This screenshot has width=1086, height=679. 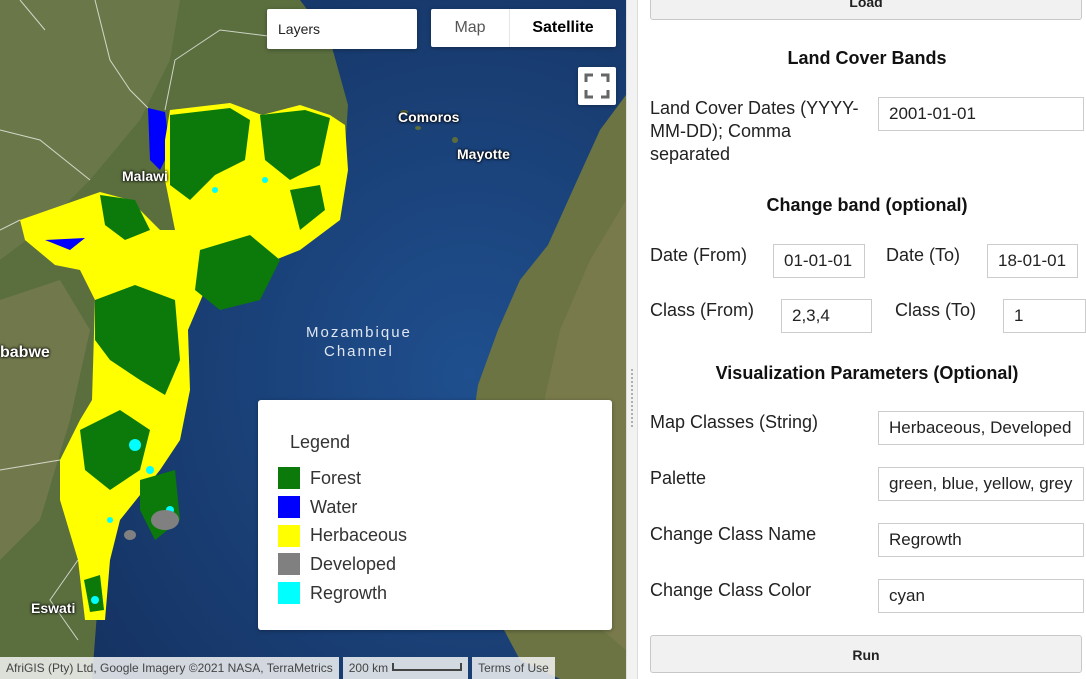 What do you see at coordinates (445, 478) in the screenshot?
I see `legend-item-forest: Forest` at bounding box center [445, 478].